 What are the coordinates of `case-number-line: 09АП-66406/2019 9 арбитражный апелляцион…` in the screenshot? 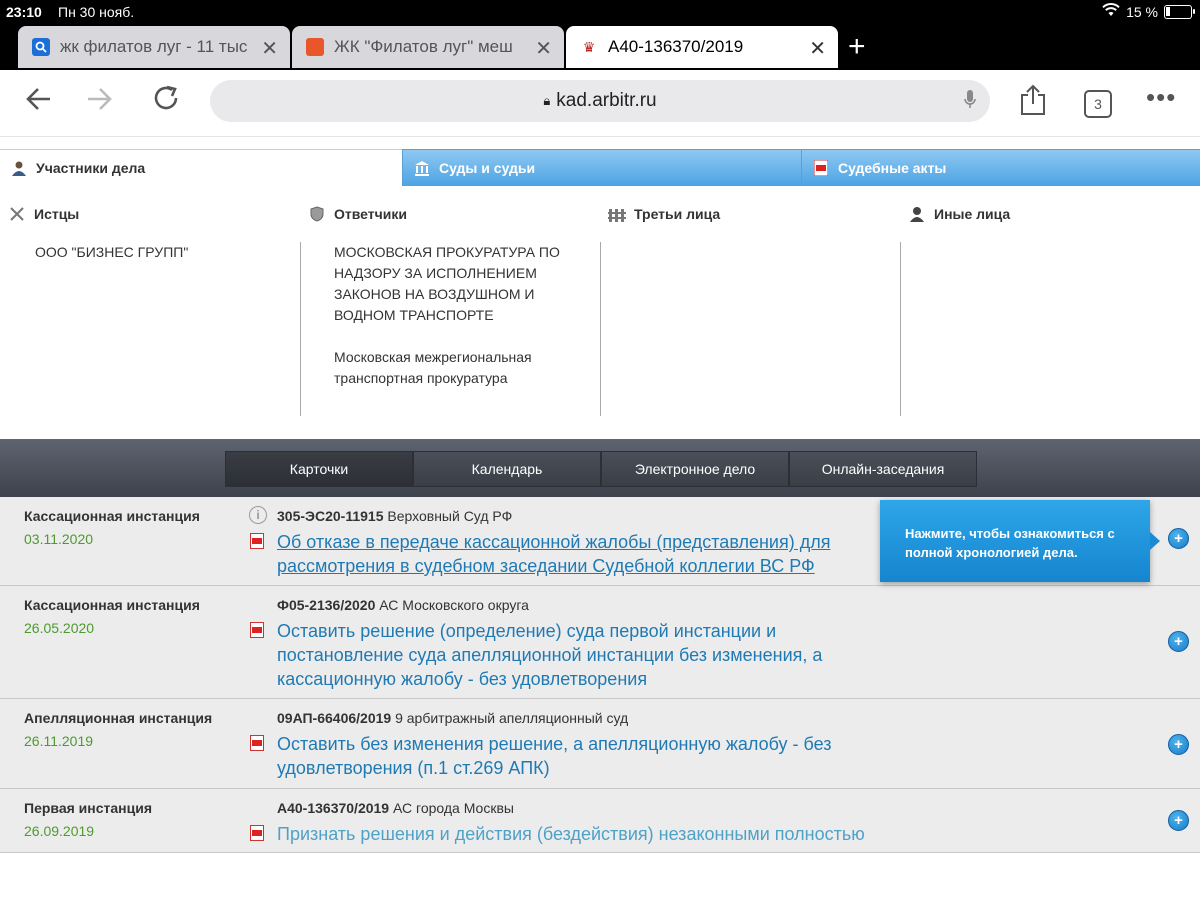 It's located at (452, 718).